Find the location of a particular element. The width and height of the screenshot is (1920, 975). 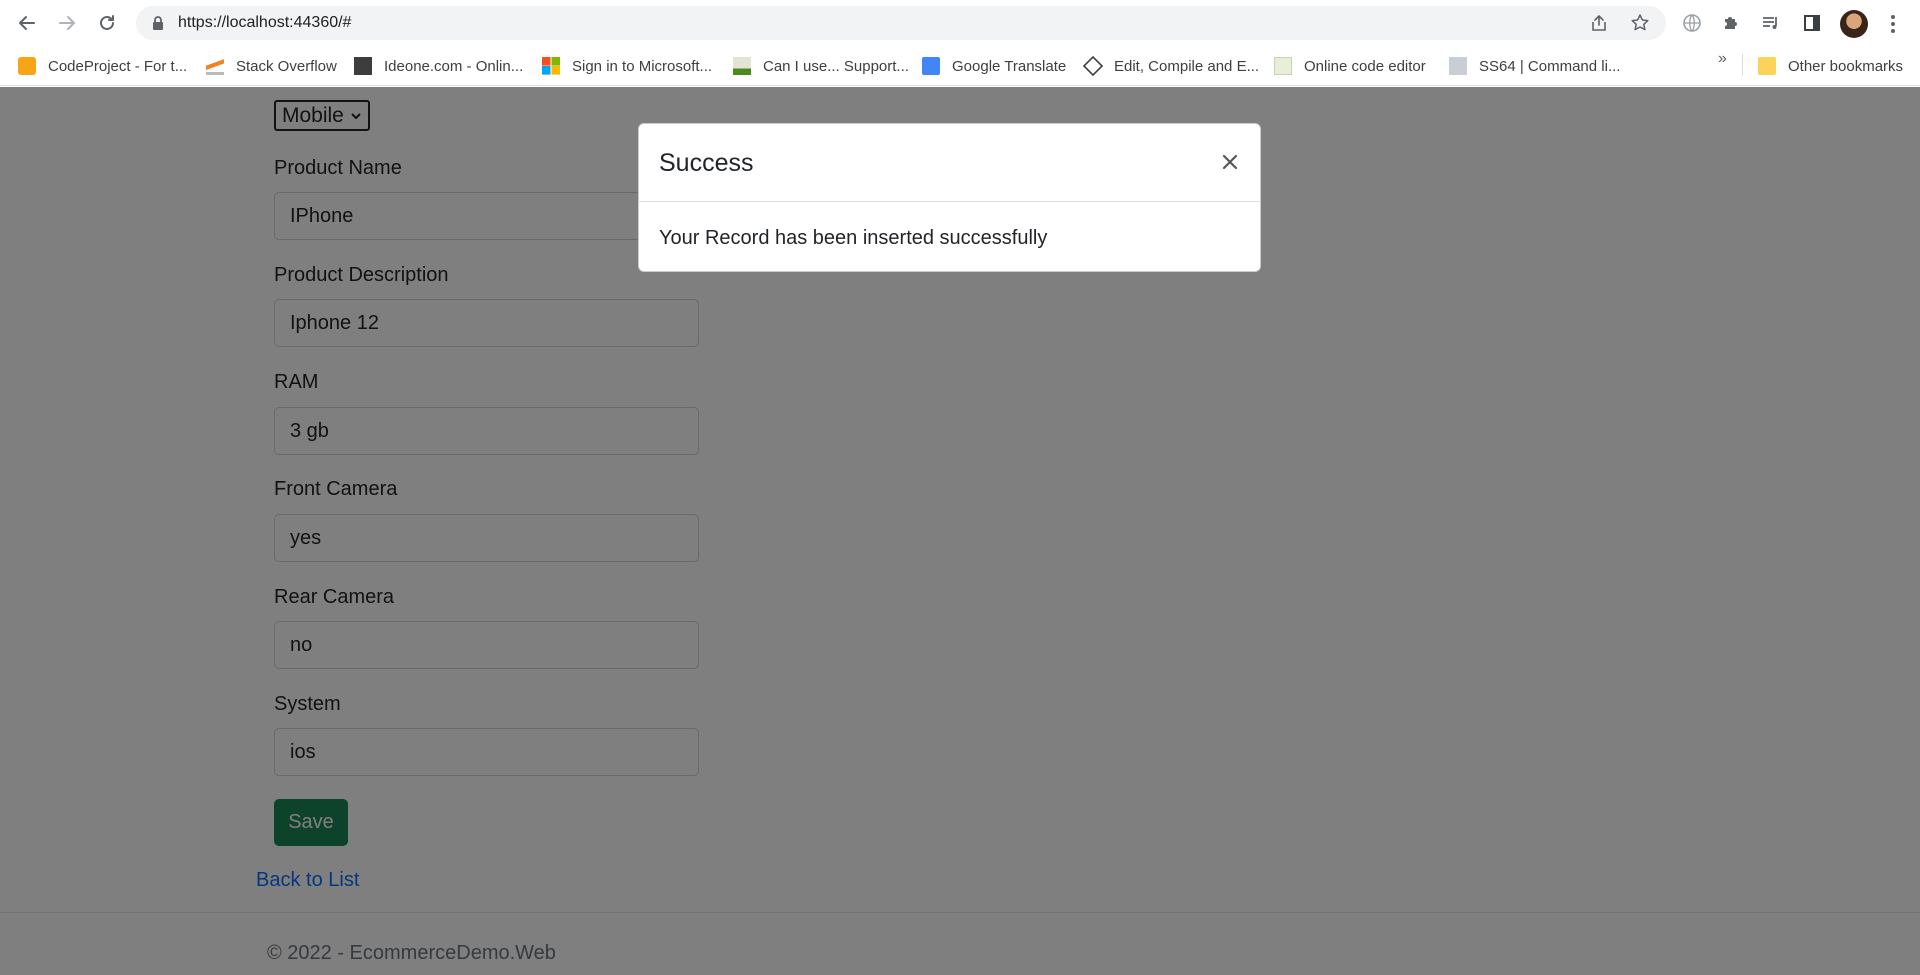

share-icon is located at coordinates (1599, 23).